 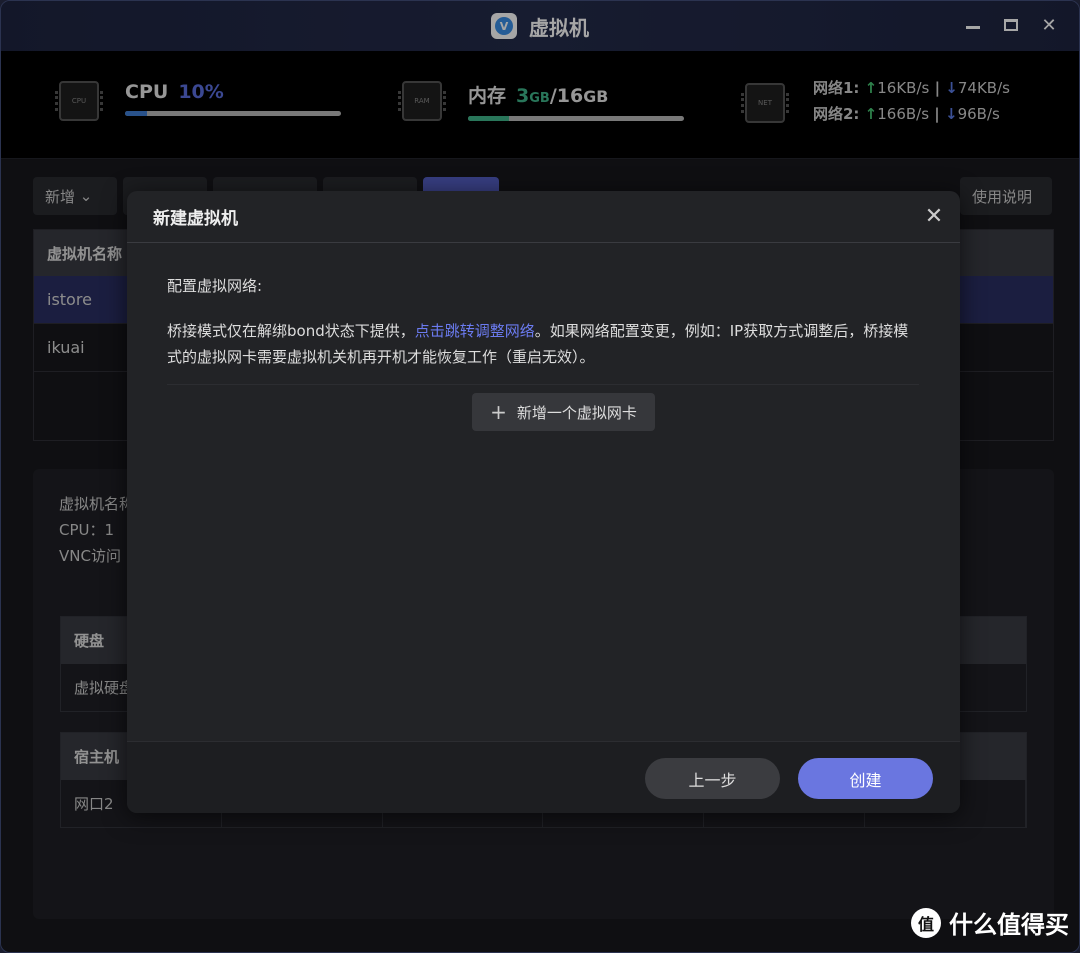 What do you see at coordinates (865, 778) in the screenshot?
I see `create-button: 创建` at bounding box center [865, 778].